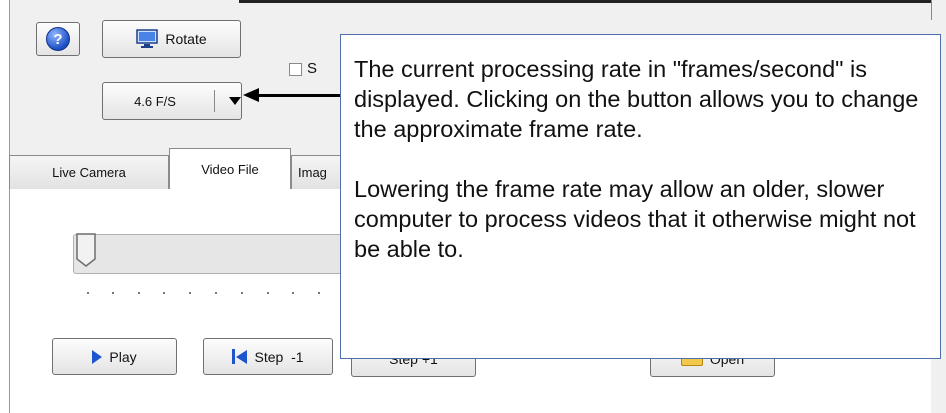 The width and height of the screenshot is (946, 413). What do you see at coordinates (312, 68) in the screenshot?
I see `option-checkbox-label: S` at bounding box center [312, 68].